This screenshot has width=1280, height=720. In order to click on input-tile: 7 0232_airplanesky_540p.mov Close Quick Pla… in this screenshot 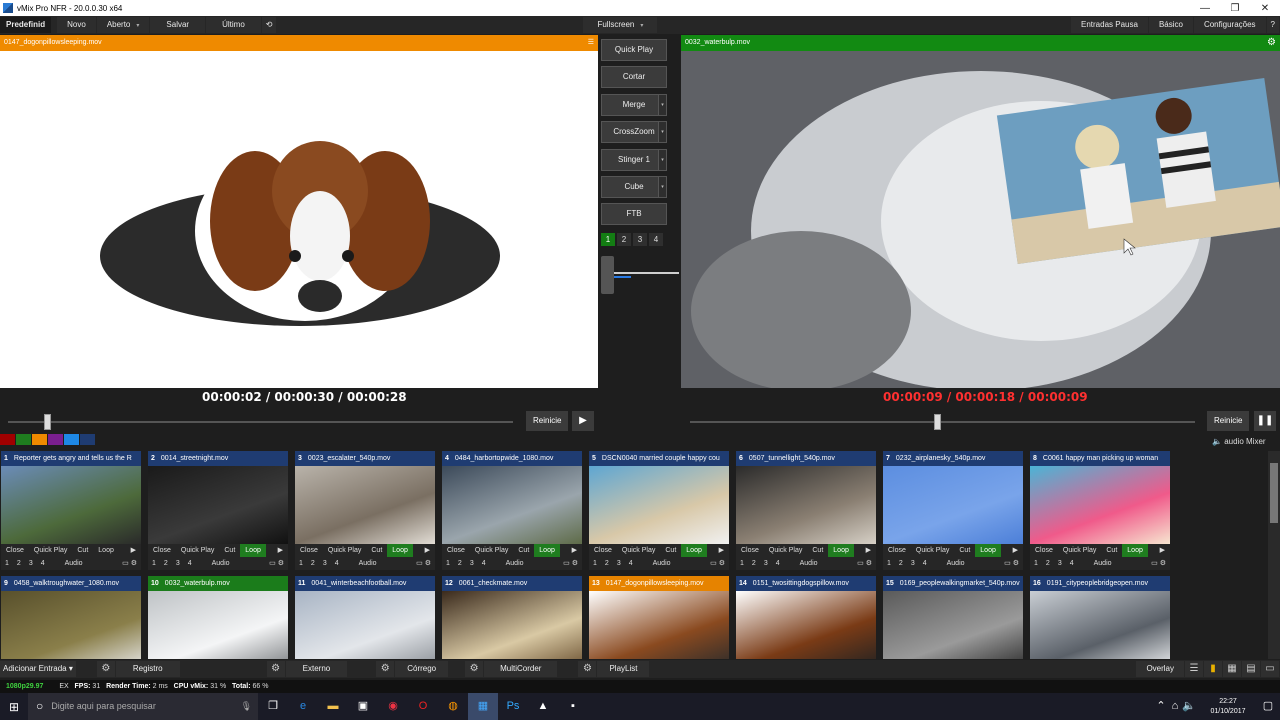, I will do `click(953, 510)`.